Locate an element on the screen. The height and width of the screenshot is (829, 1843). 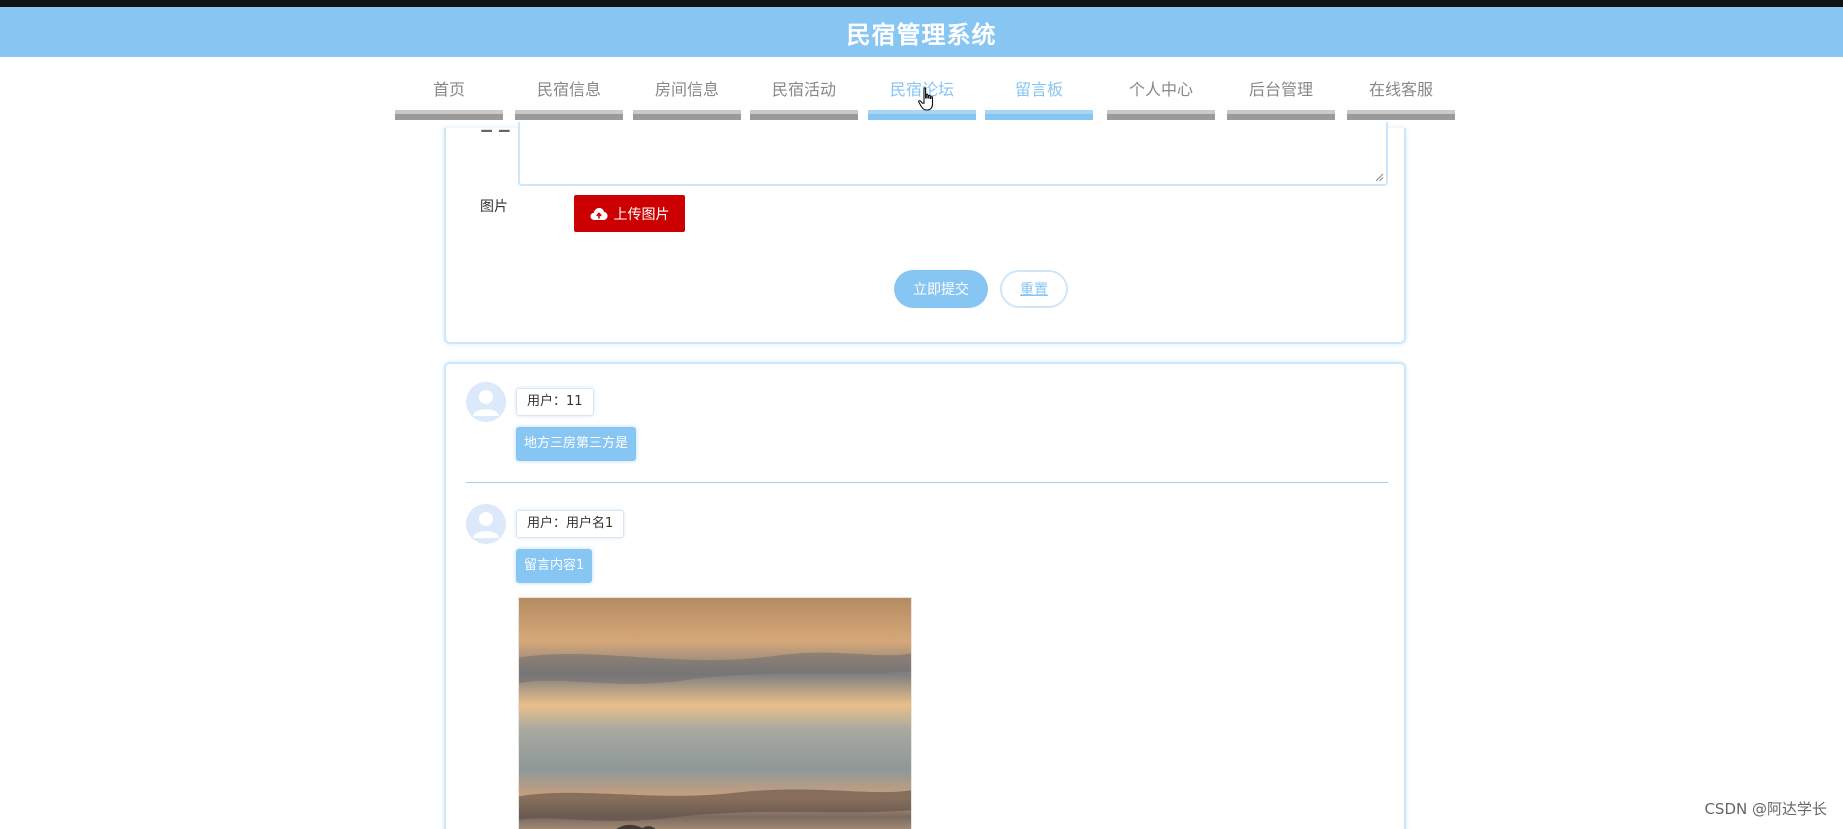
nav-item-room-info: 房间信息 is located at coordinates (687, 98).